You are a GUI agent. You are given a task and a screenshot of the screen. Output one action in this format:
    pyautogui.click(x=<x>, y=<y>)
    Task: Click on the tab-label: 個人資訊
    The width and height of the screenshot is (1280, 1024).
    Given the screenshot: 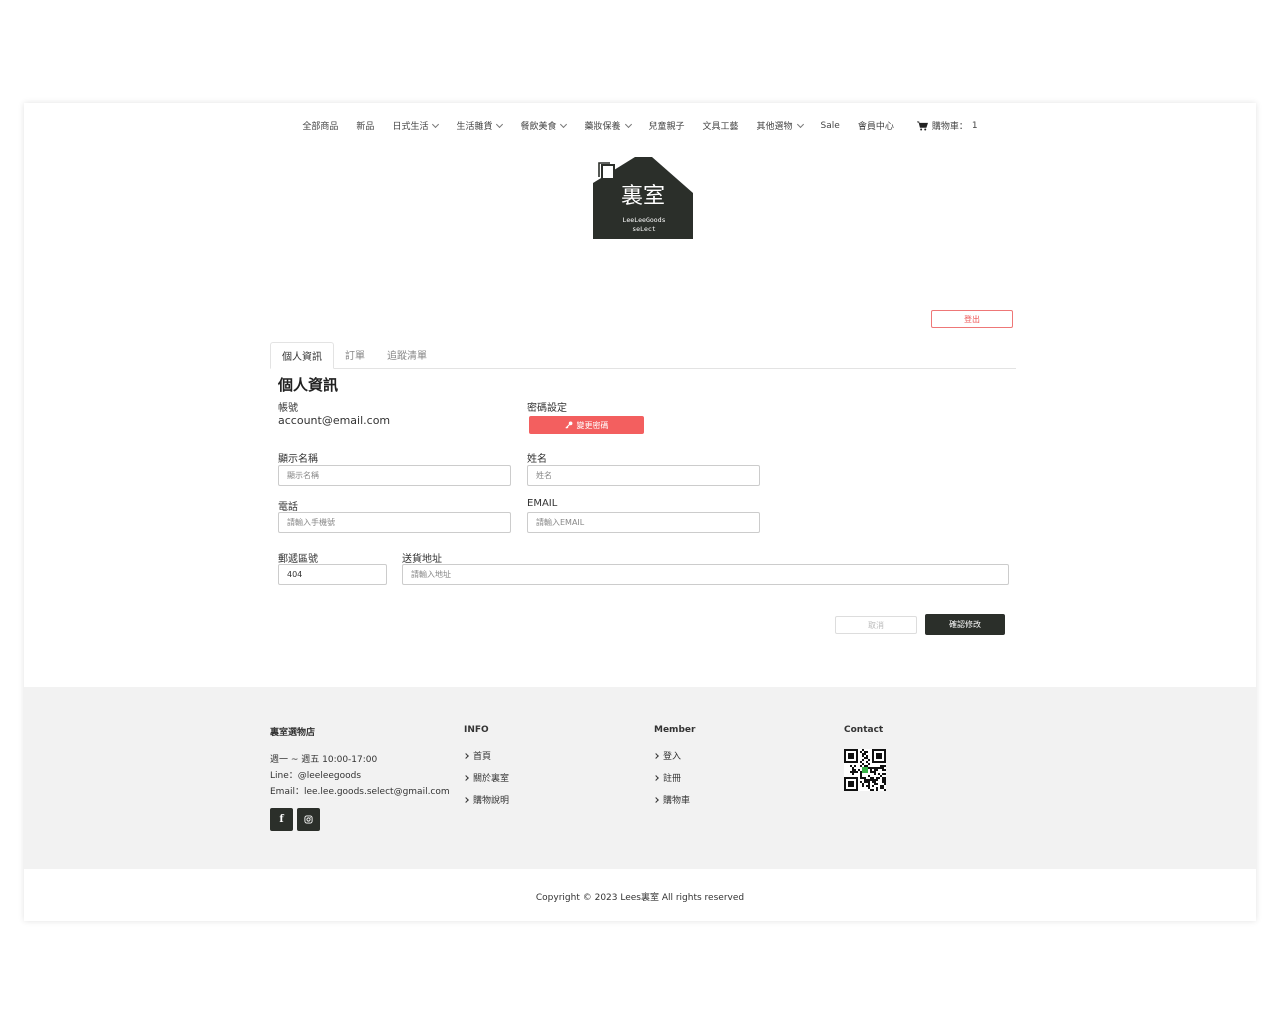 What is the action you would take?
    pyautogui.click(x=302, y=357)
    